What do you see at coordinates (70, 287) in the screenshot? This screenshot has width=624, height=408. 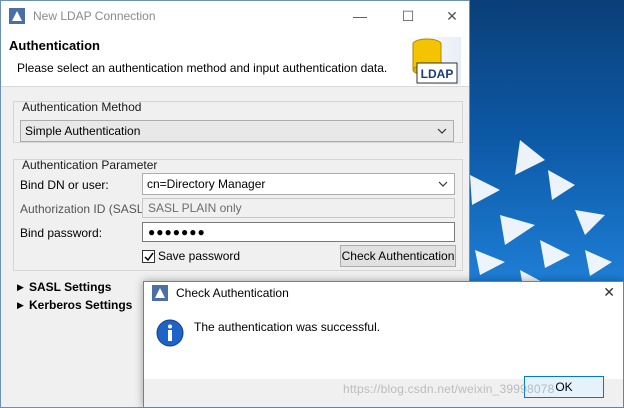 I see `sasl-settings-label: SASL Settings` at bounding box center [70, 287].